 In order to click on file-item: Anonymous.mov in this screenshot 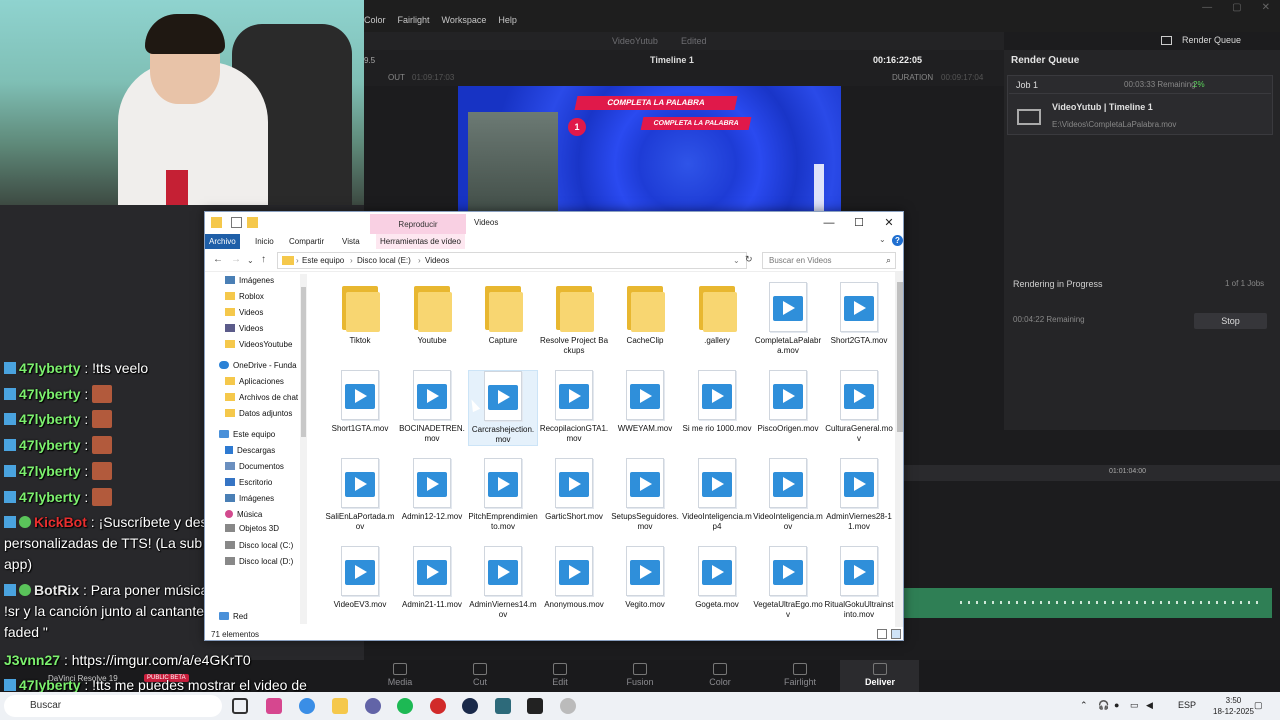, I will do `click(574, 578)`.